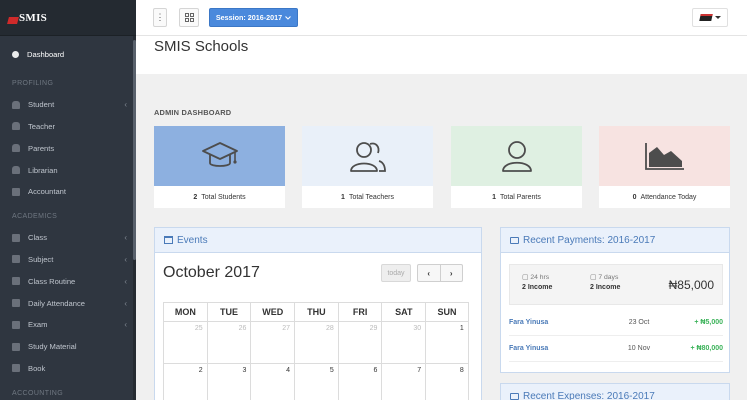  Describe the element at coordinates (451, 273) in the screenshot. I see `next-month-button: ›` at that location.